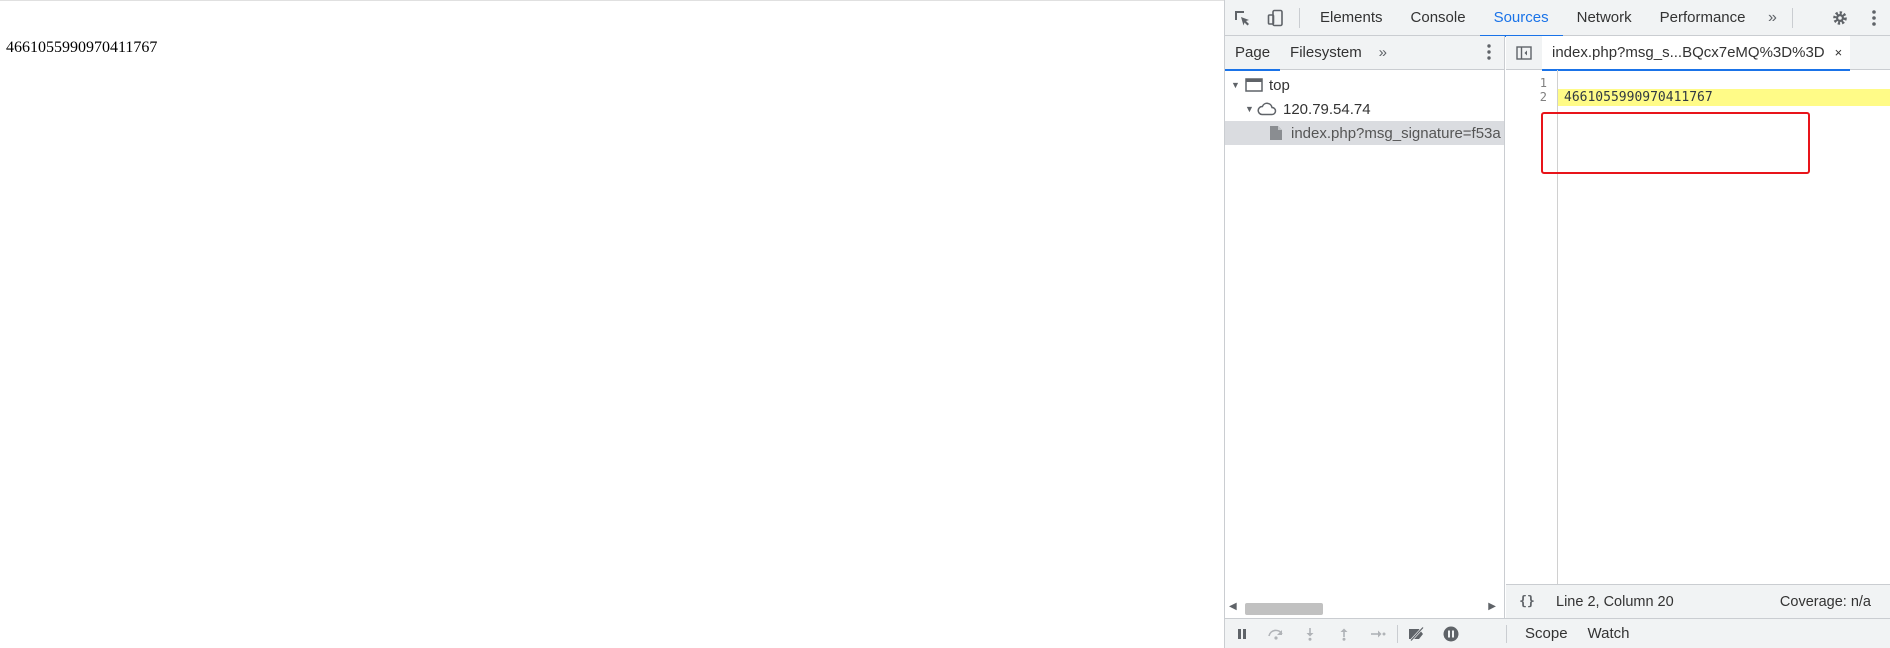 This screenshot has width=1890, height=648. I want to click on more-navigator-tabs-chevron-icon: », so click(1383, 52).